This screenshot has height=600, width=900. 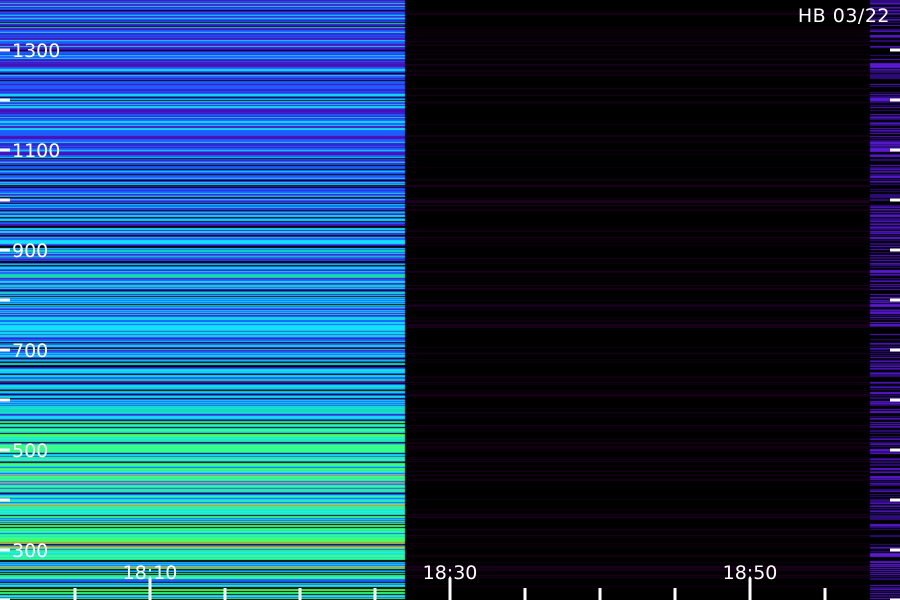 What do you see at coordinates (36, 151) in the screenshot?
I see `y-tick-label: 1100` at bounding box center [36, 151].